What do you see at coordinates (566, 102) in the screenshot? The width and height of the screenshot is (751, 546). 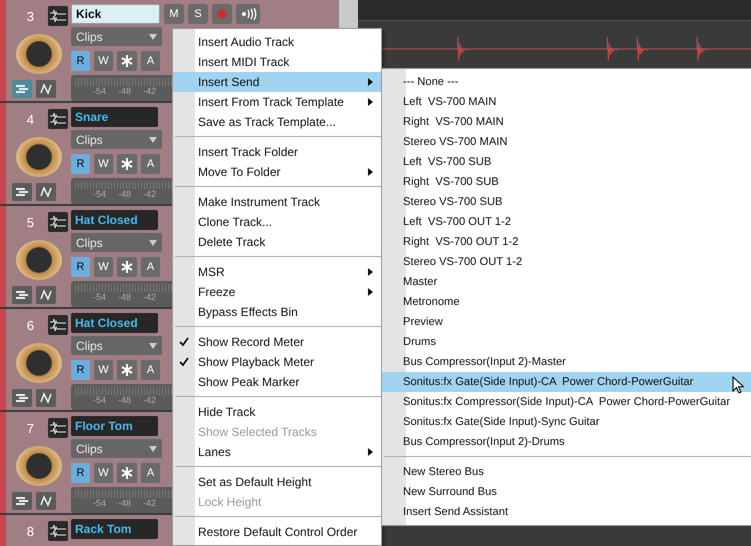 I see `menu-item: Left VS-700 MAIN` at bounding box center [566, 102].